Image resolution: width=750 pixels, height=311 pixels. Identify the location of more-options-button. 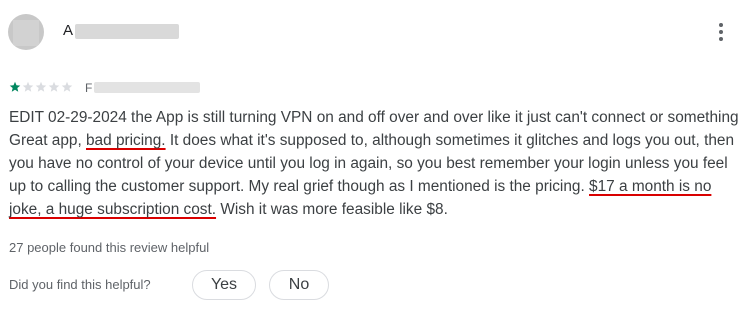
(721, 32).